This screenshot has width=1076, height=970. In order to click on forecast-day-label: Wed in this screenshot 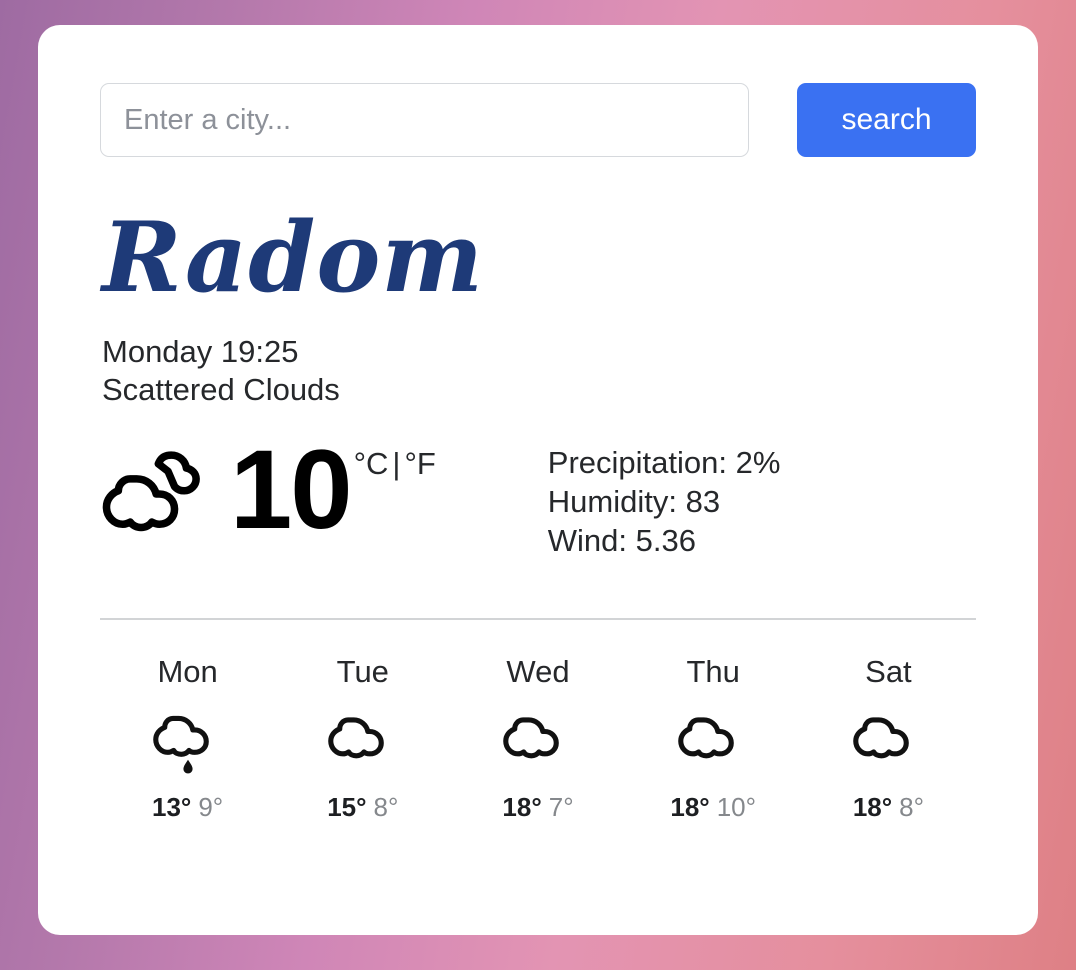, I will do `click(538, 672)`.